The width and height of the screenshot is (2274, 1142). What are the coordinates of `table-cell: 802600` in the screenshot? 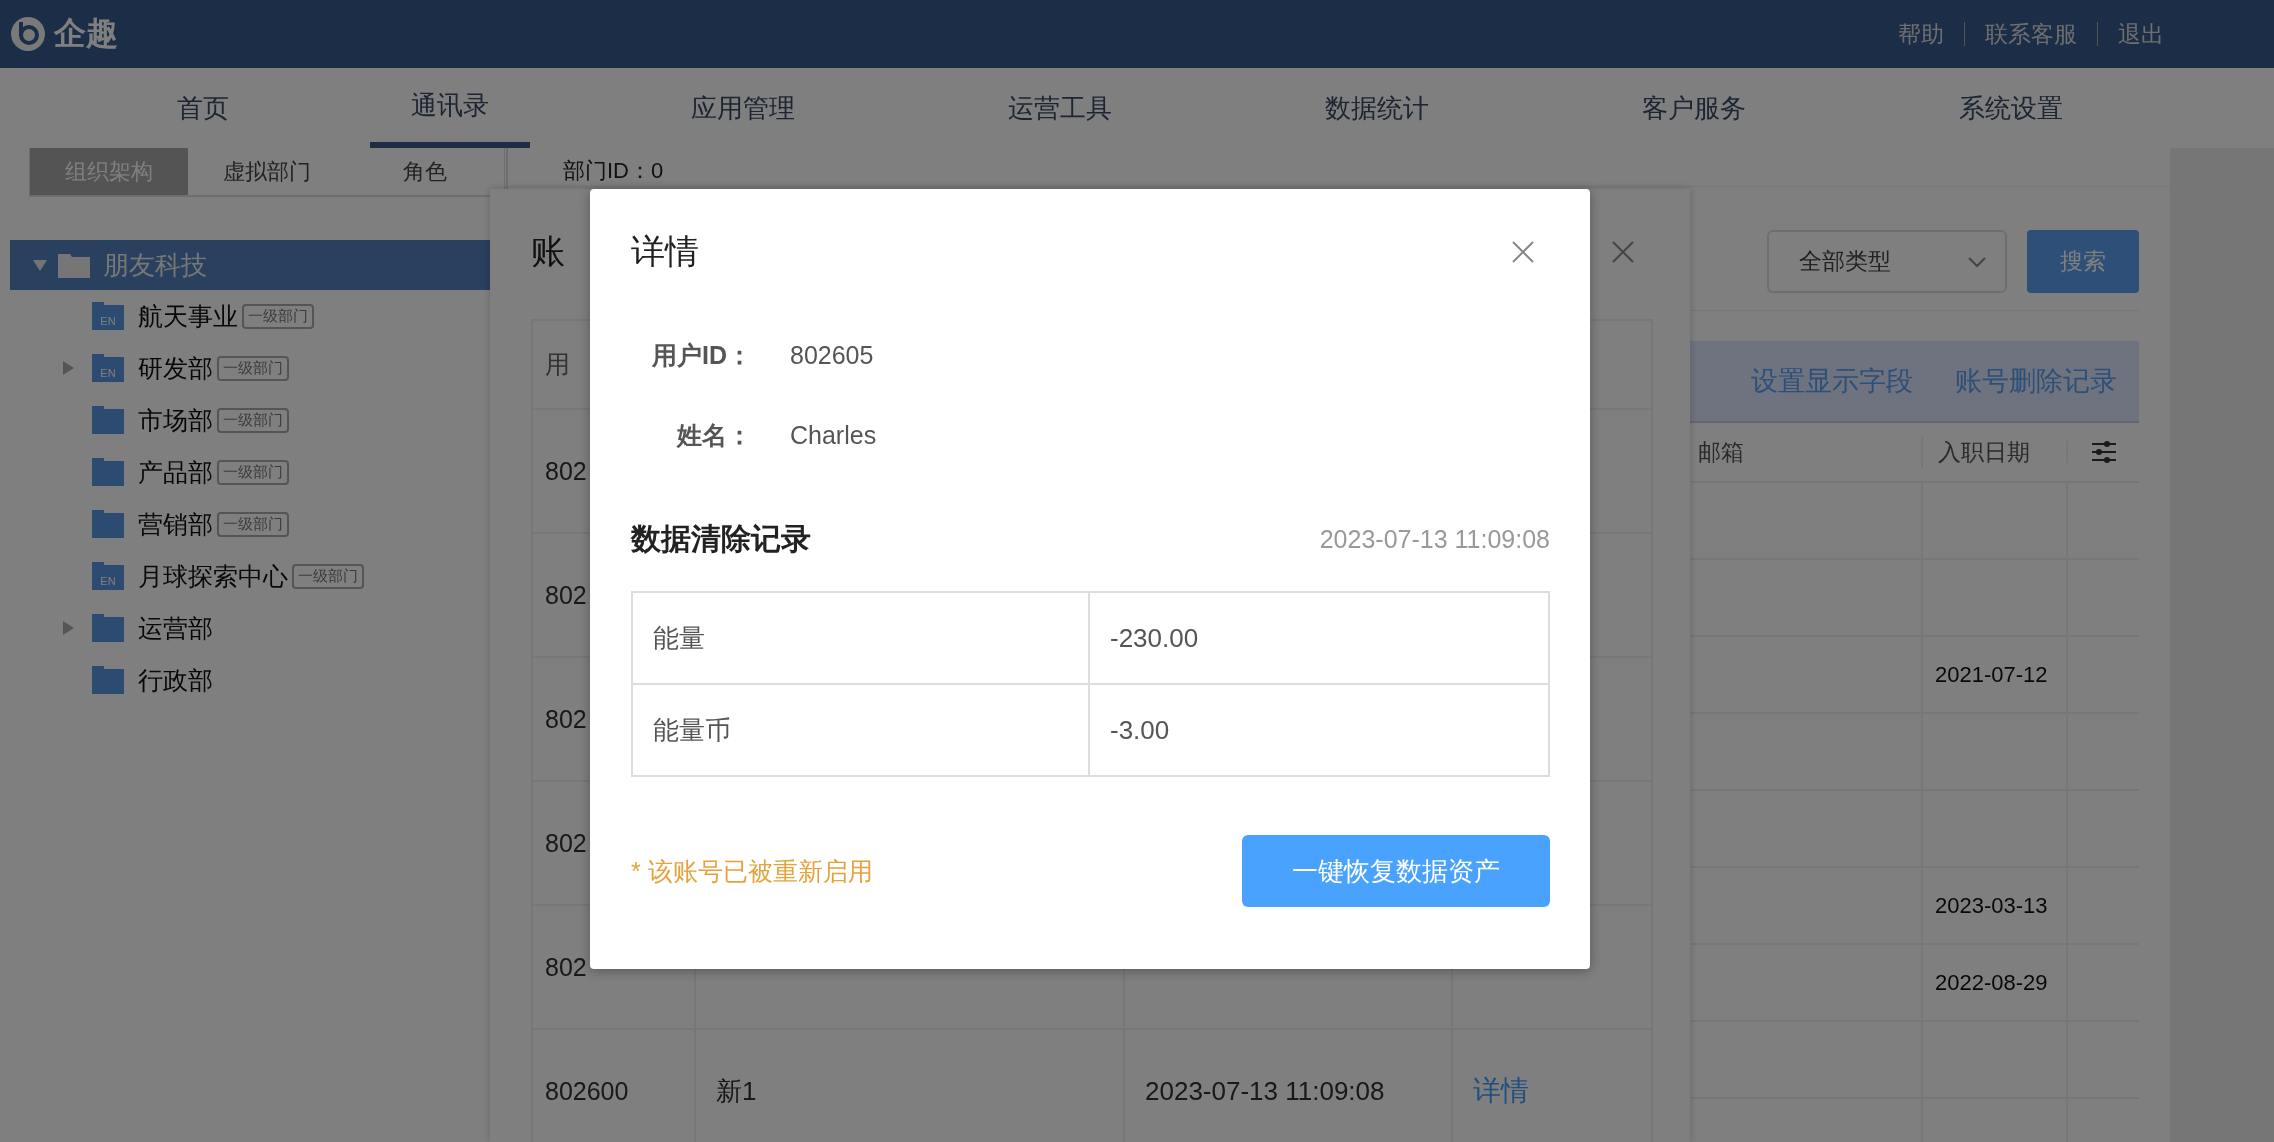 It's located at (587, 1091).